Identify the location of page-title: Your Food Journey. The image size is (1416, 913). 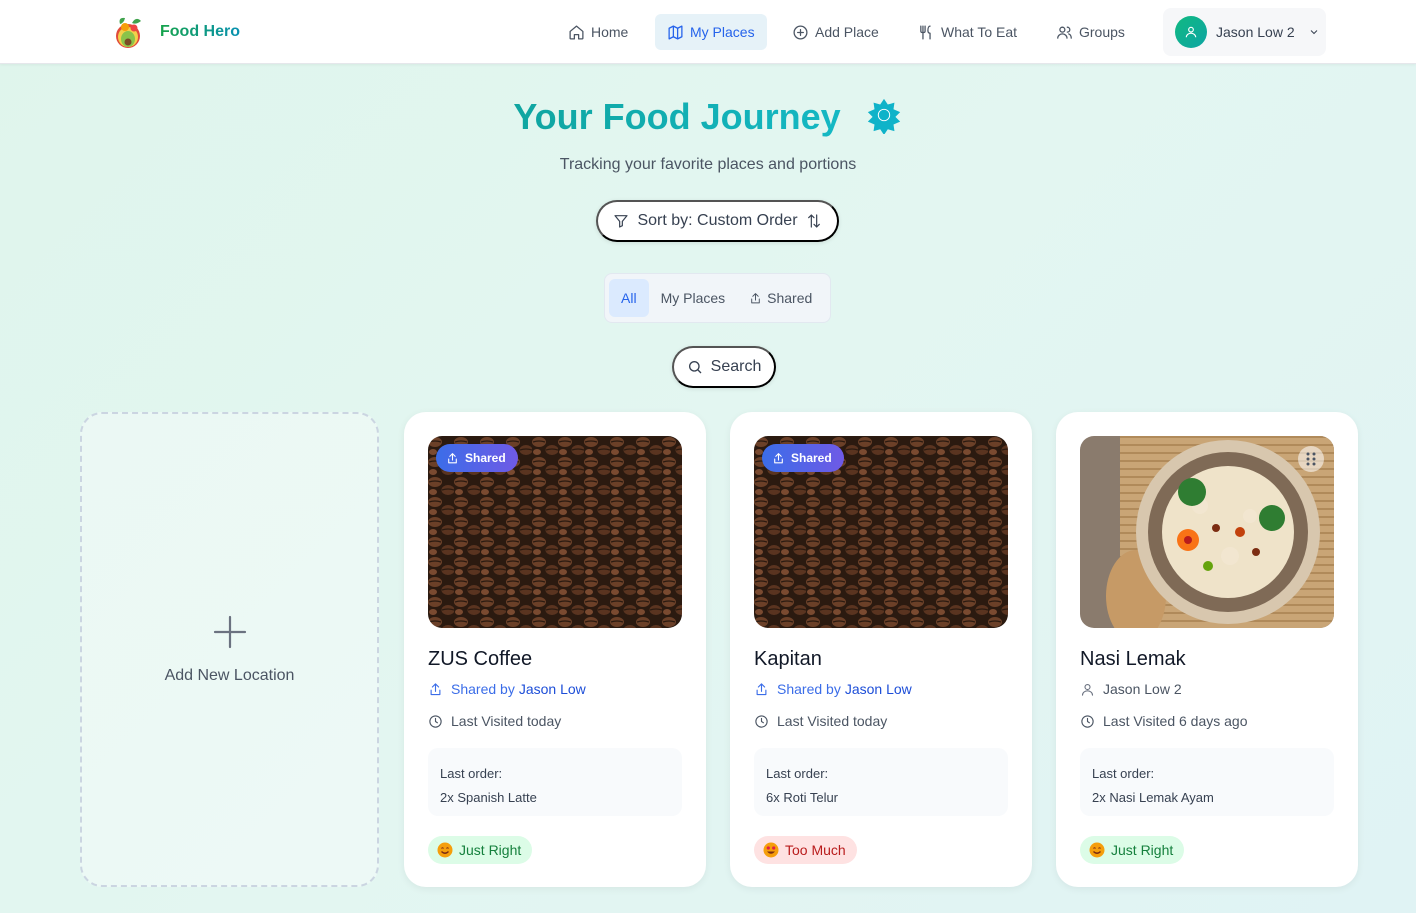
(708, 117).